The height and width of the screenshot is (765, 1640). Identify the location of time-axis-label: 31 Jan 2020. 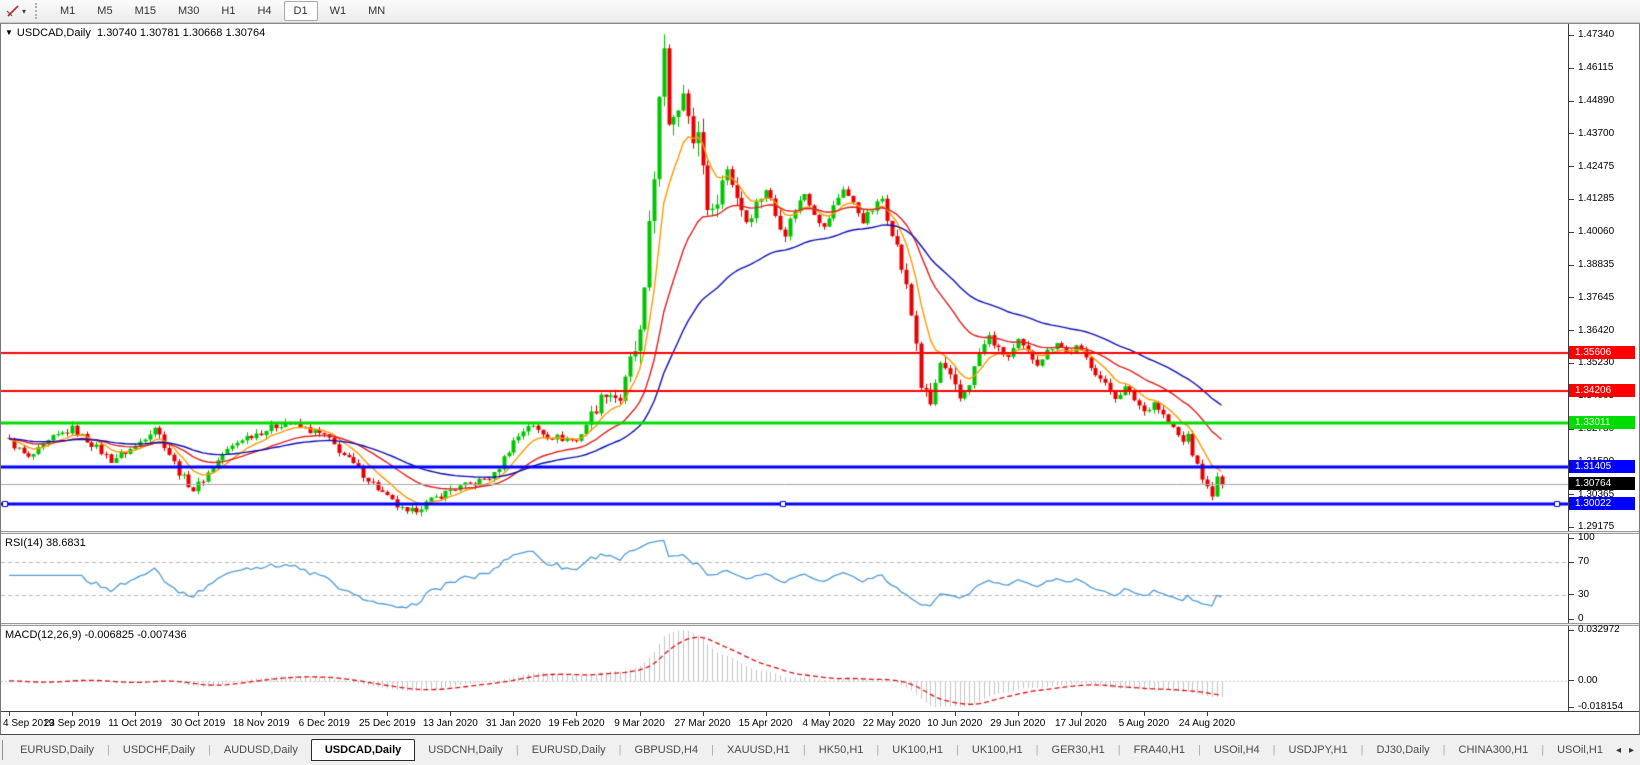
(513, 723).